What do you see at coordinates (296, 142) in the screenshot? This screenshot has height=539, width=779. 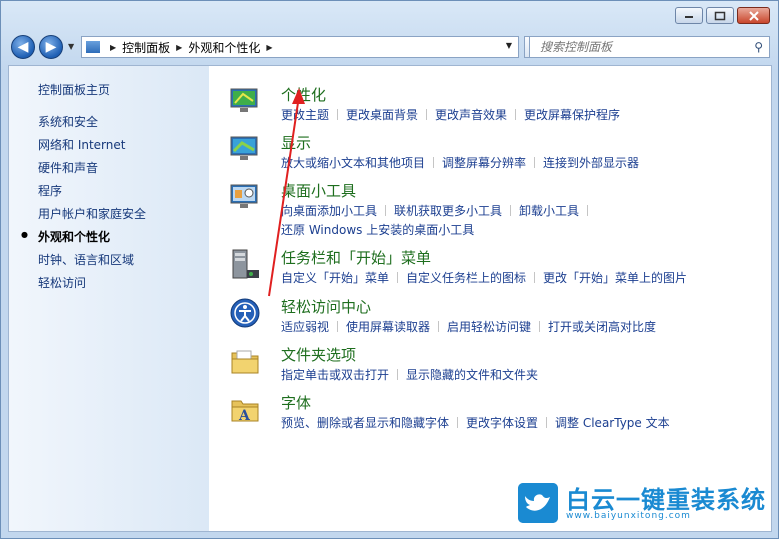 I see `category-title-display: 显示` at bounding box center [296, 142].